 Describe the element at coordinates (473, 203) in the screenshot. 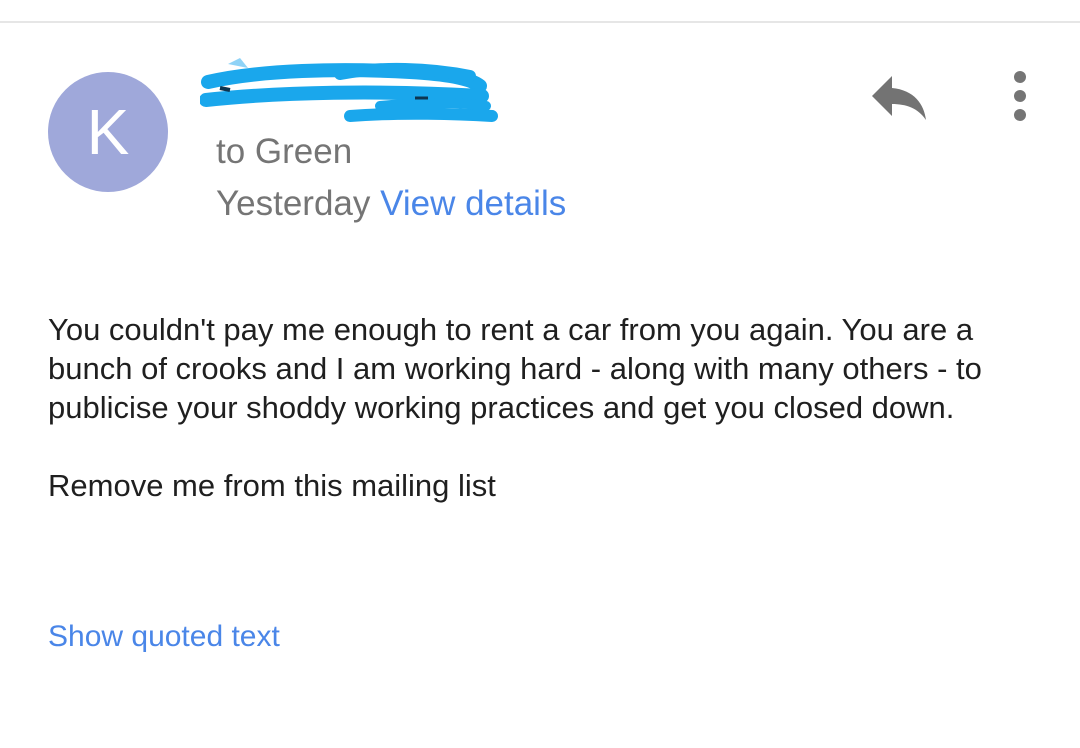

I see `view-details-link: View details` at that location.